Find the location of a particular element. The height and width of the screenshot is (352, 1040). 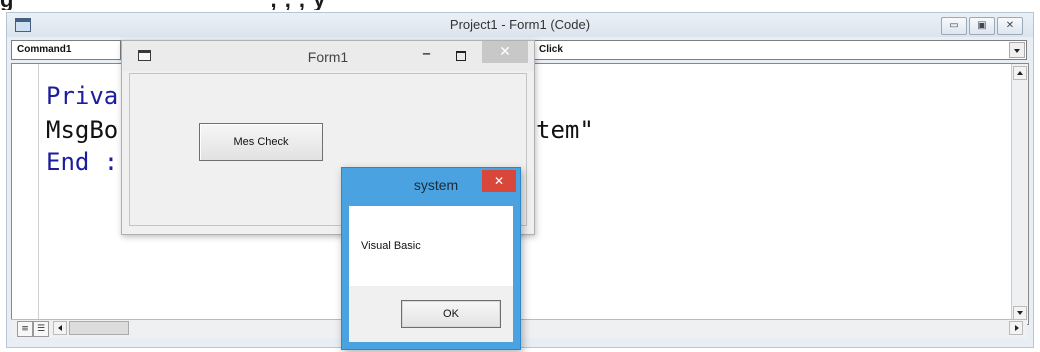

form1-minimize-button: – is located at coordinates (426, 53).